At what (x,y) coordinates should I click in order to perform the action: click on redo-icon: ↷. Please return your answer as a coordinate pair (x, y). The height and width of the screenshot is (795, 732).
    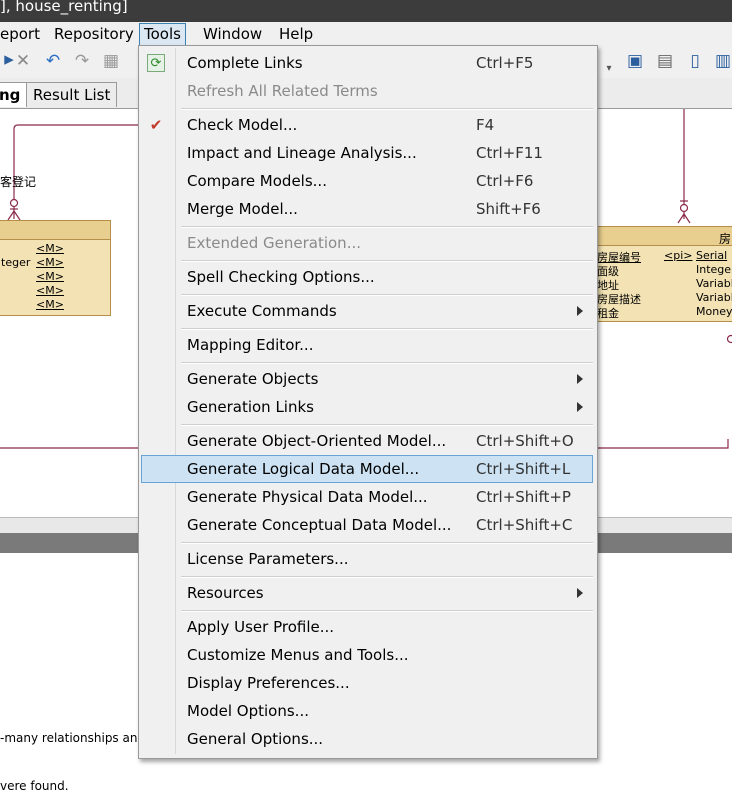
    Looking at the image, I should click on (82, 61).